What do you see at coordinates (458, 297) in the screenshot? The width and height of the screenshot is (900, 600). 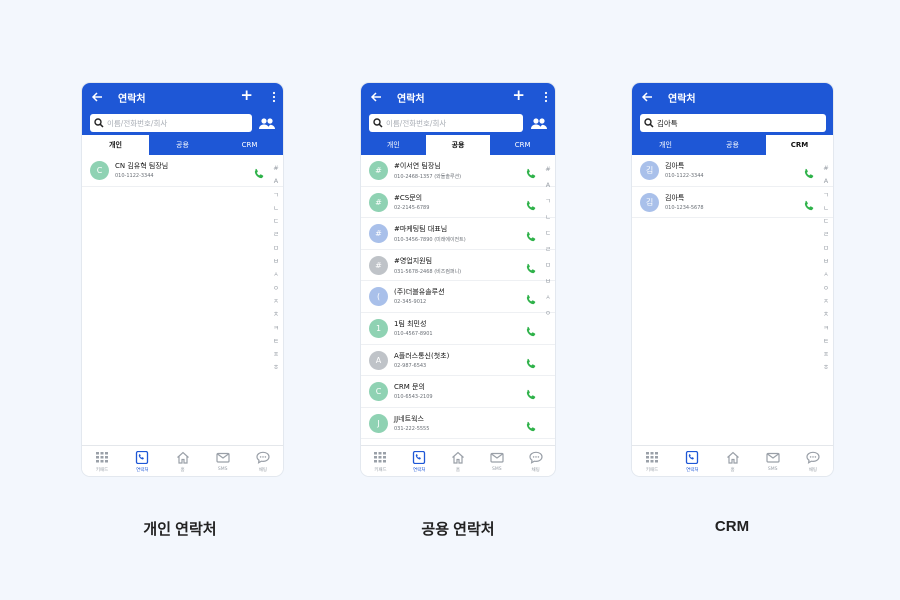 I see `contact-row: ((주)더블유솔루션 02-345-9012` at bounding box center [458, 297].